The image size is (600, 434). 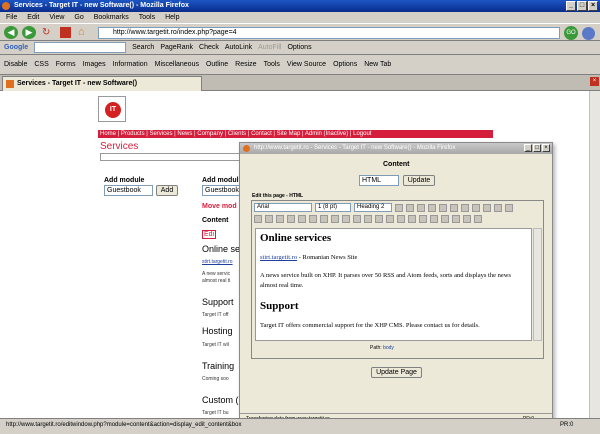 What do you see at coordinates (396, 372) in the screenshot?
I see `update-page-button: Update Page` at bounding box center [396, 372].